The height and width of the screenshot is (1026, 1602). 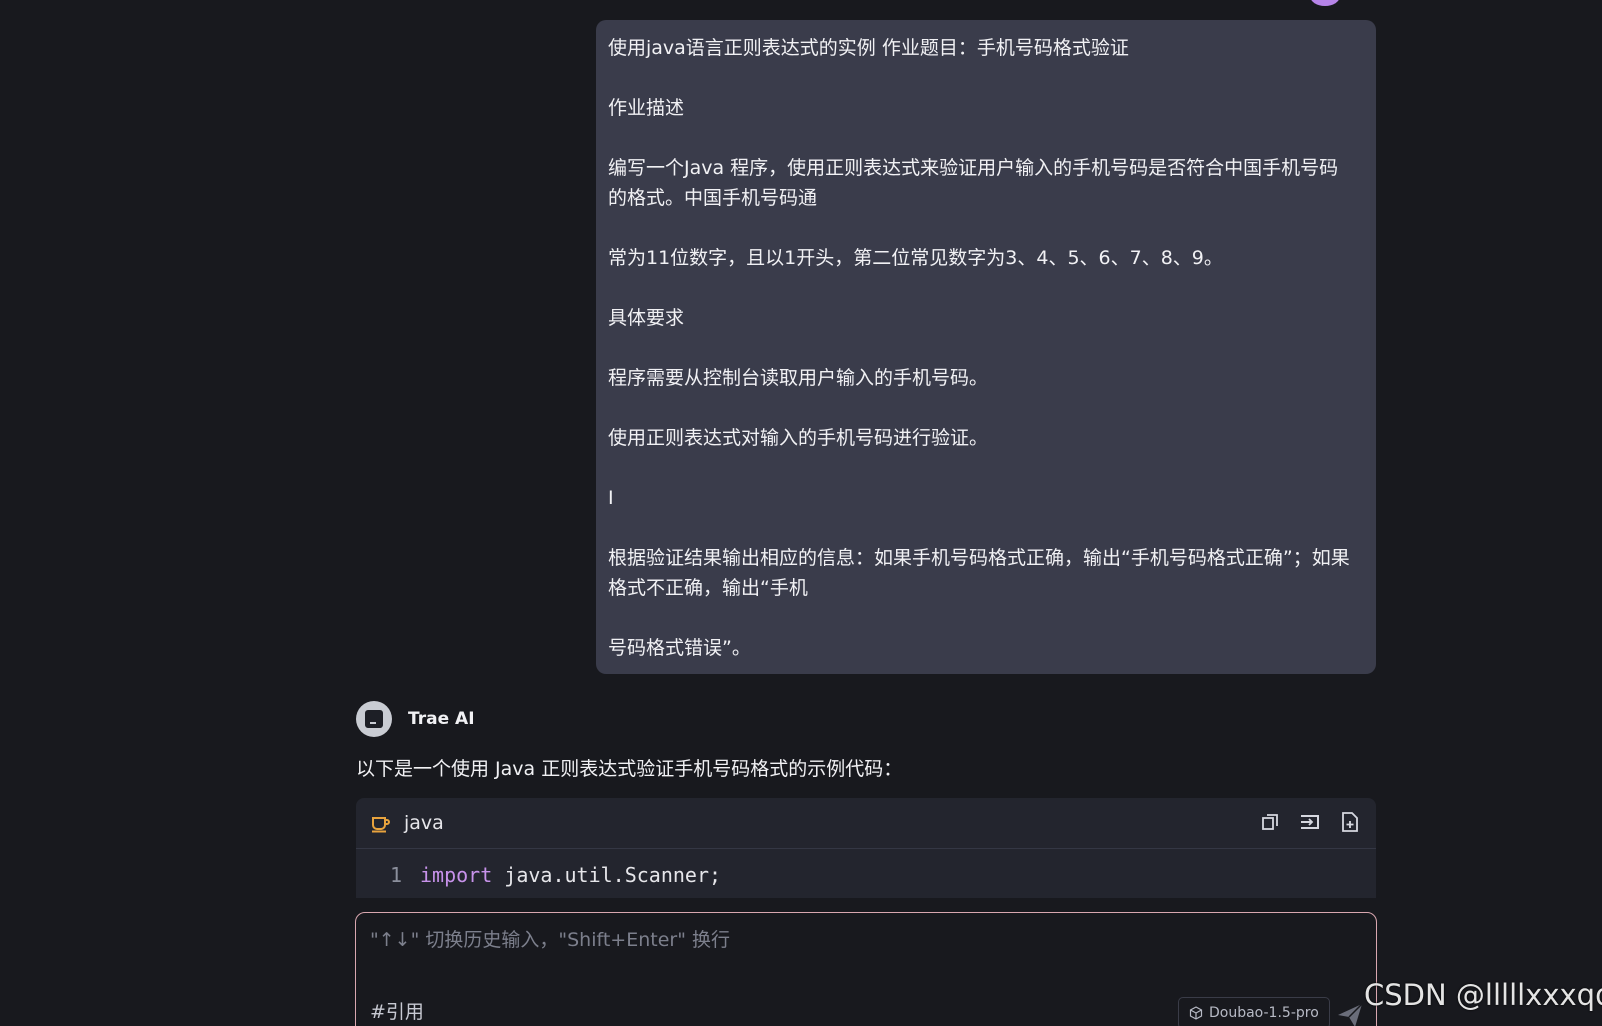 What do you see at coordinates (679, 648) in the screenshot?
I see `user-message-line: 号码格式错误”。` at bounding box center [679, 648].